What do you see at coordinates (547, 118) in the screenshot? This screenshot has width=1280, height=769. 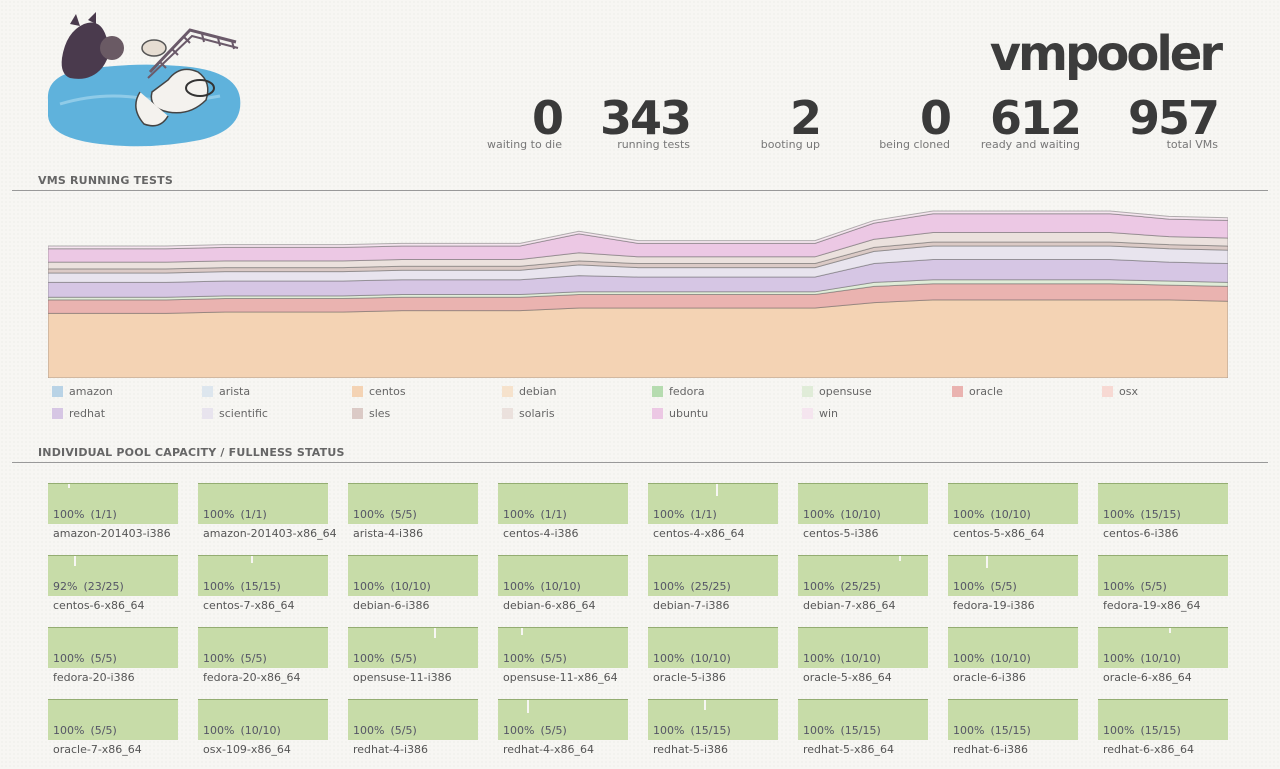 I see `stat-value: 0` at bounding box center [547, 118].